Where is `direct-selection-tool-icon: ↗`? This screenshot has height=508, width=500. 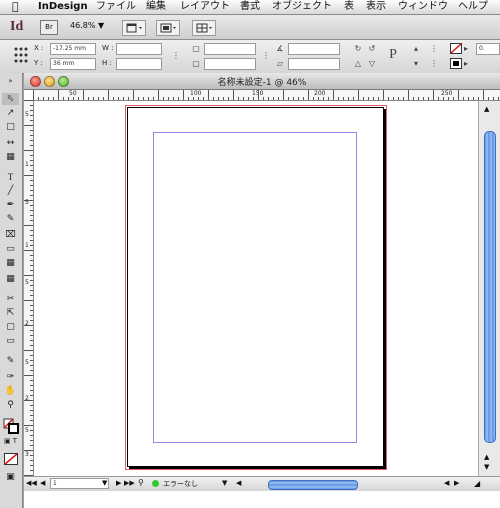
direct-selection-tool-icon: ↗ is located at coordinates (10, 113).